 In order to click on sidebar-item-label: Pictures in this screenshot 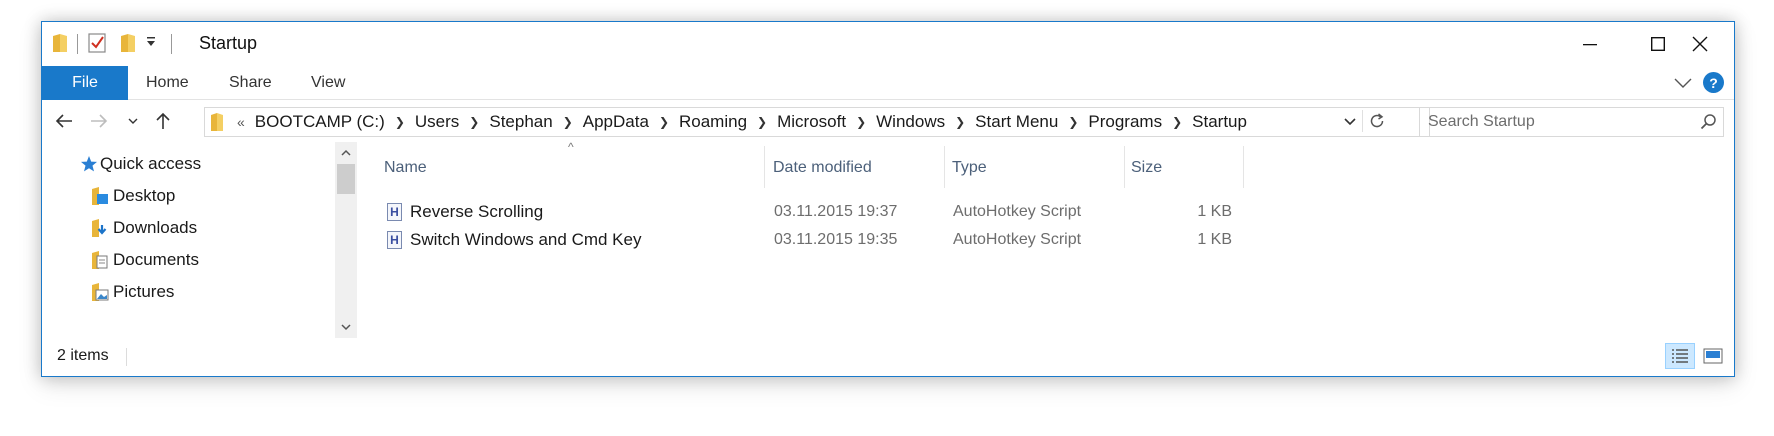, I will do `click(144, 291)`.